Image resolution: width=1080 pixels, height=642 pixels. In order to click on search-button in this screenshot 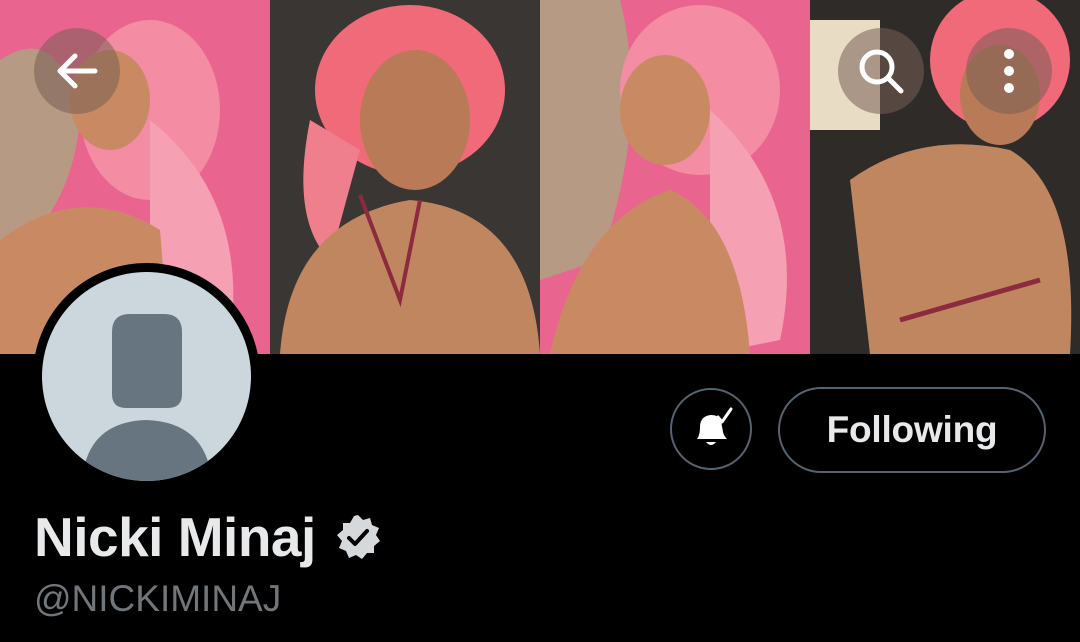, I will do `click(881, 71)`.